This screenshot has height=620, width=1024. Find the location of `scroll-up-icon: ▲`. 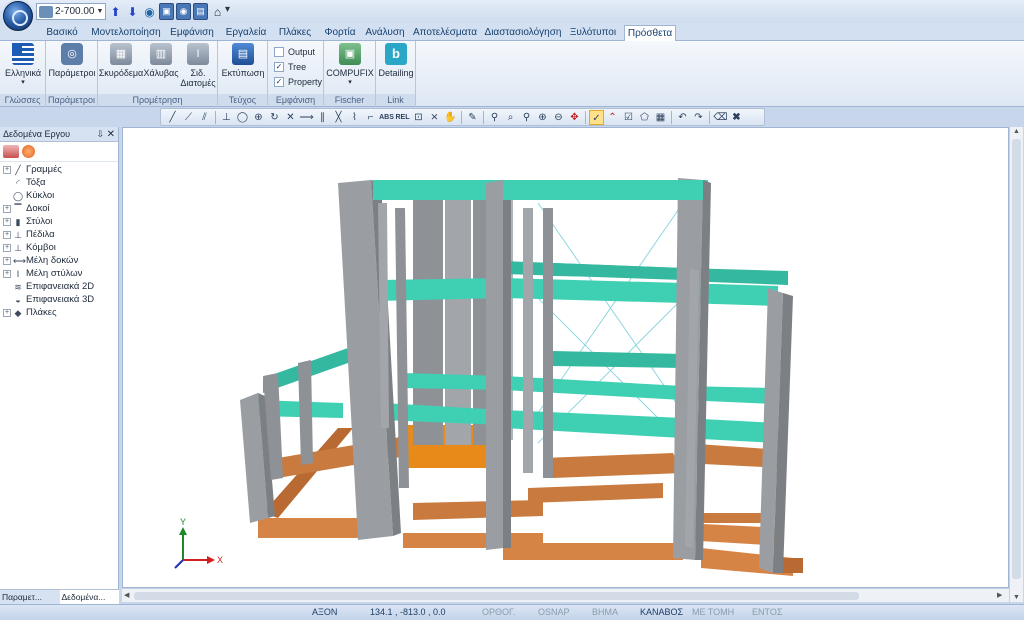

scroll-up-icon: ▲ is located at coordinates (1016, 131).